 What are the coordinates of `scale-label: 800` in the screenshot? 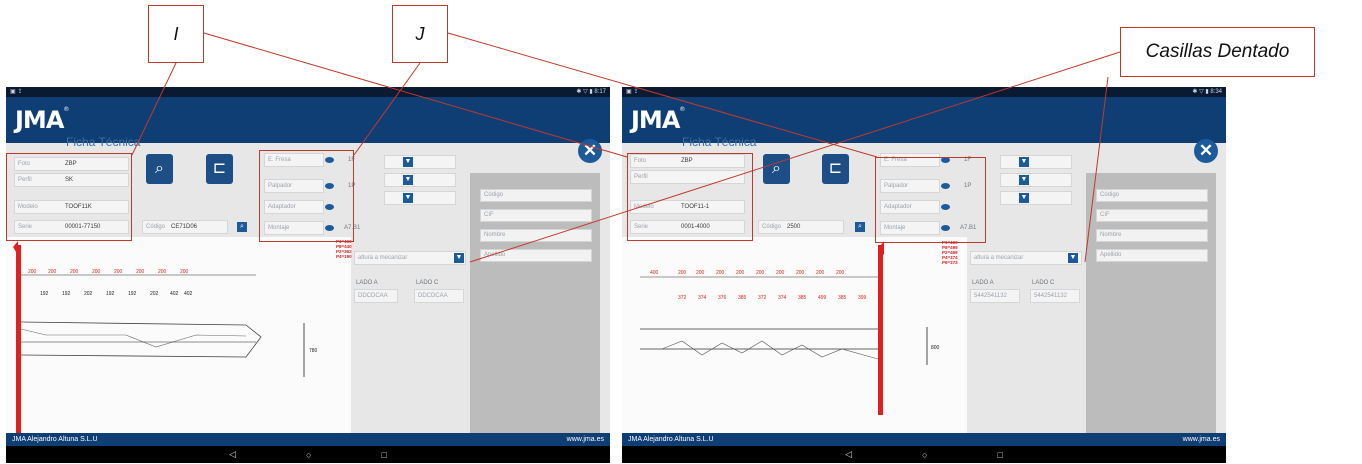 It's located at (935, 348).